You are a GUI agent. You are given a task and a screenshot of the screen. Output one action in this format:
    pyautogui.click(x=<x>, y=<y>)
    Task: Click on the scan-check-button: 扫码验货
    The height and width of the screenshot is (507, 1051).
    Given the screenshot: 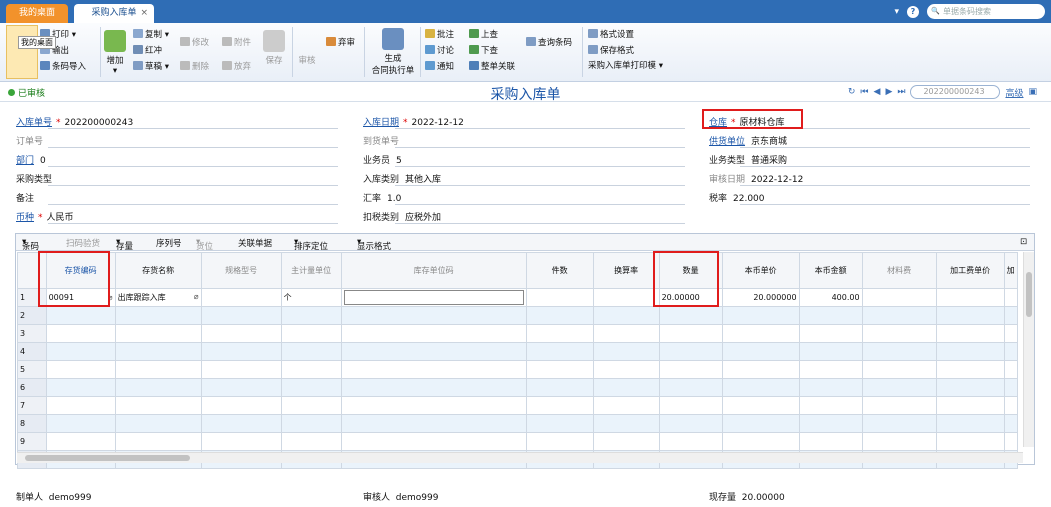 What is the action you would take?
    pyautogui.click(x=83, y=243)
    